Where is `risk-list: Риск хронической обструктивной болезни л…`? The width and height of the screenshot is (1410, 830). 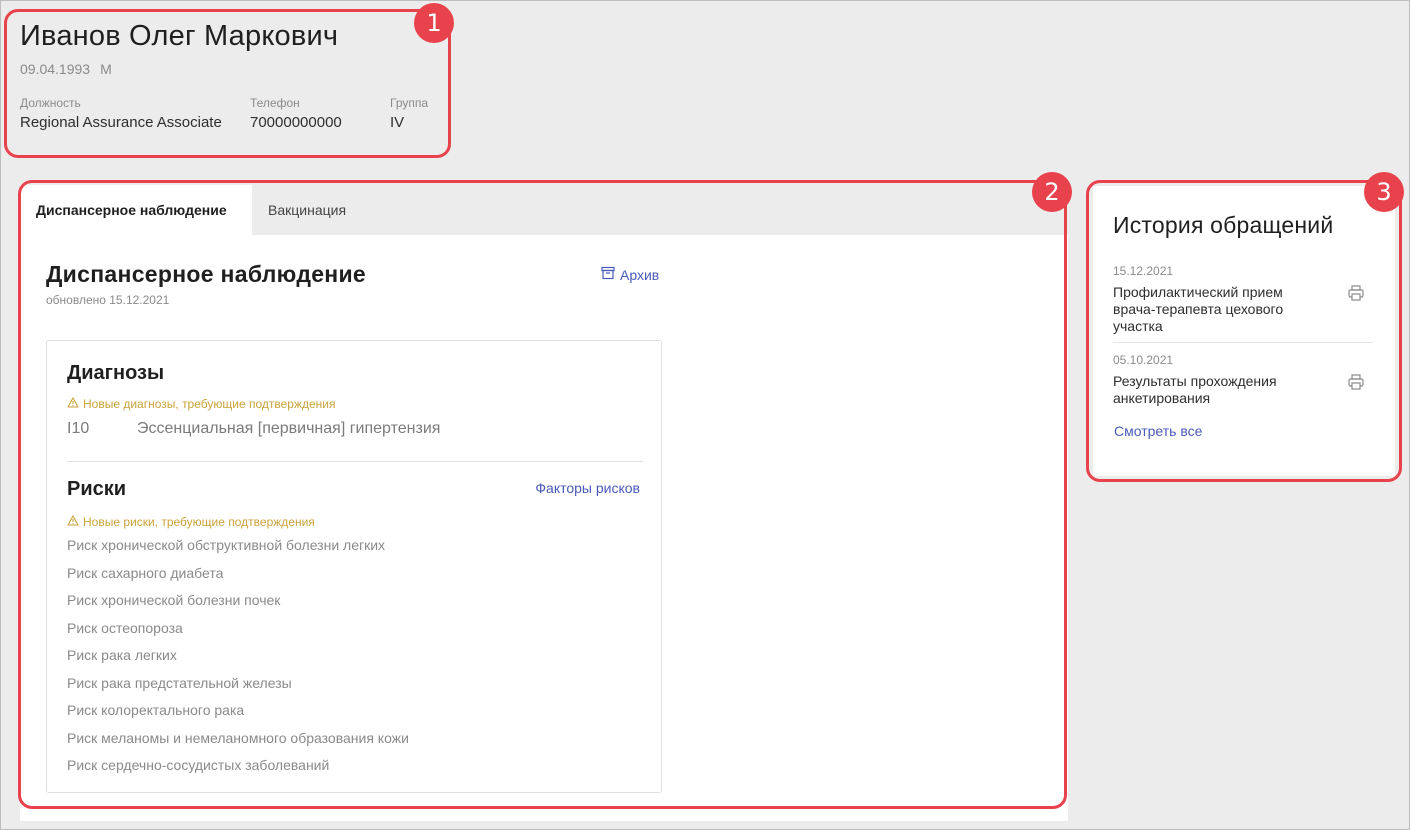 risk-list: Риск хронической обструктивной болезни л… is located at coordinates (238, 659).